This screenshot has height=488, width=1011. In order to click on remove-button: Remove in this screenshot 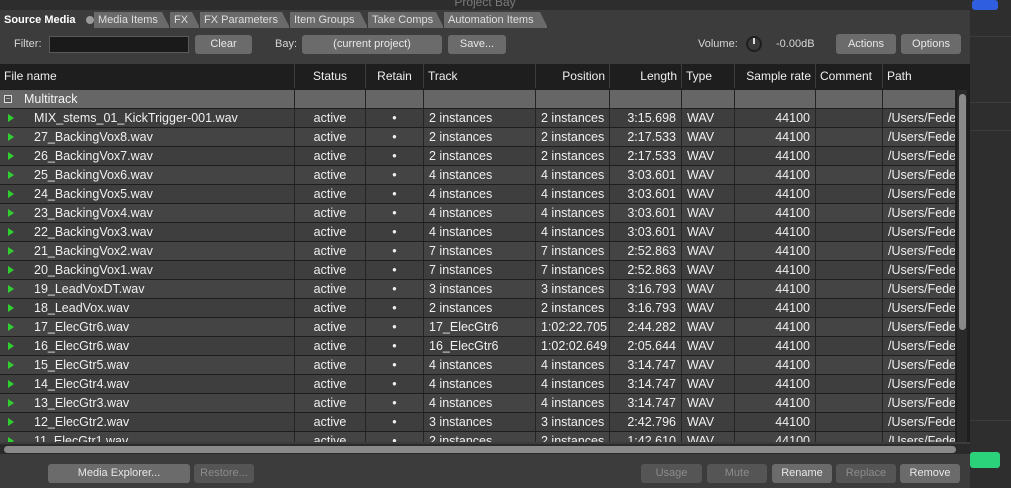, I will do `click(930, 473)`.